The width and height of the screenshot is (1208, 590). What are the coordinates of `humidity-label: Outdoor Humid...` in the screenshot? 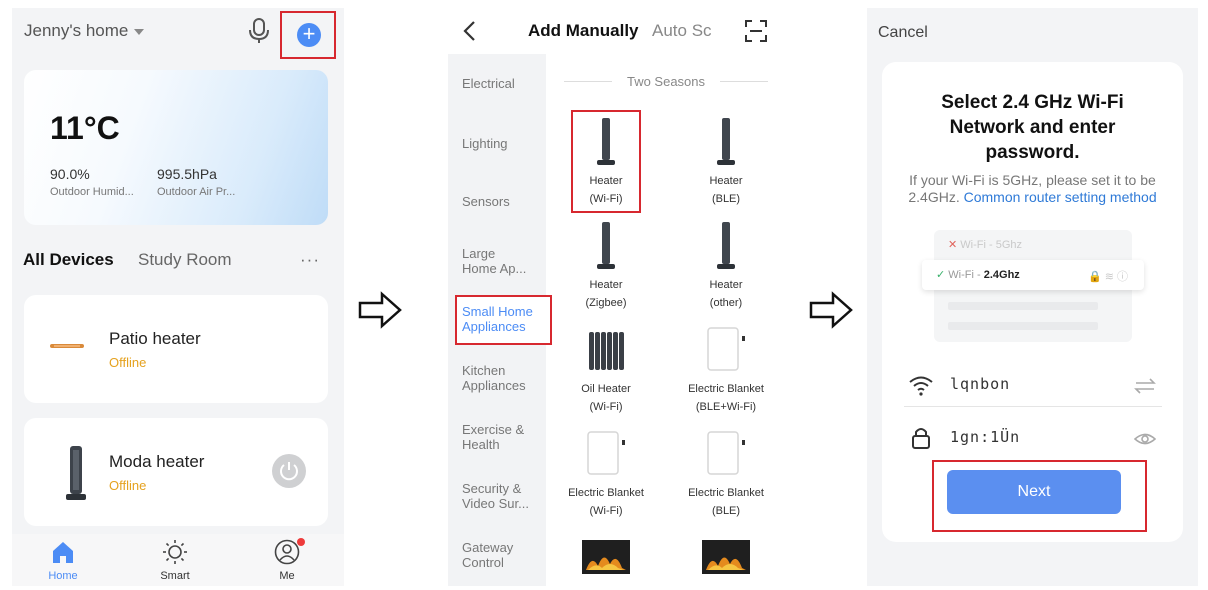 It's located at (92, 192).